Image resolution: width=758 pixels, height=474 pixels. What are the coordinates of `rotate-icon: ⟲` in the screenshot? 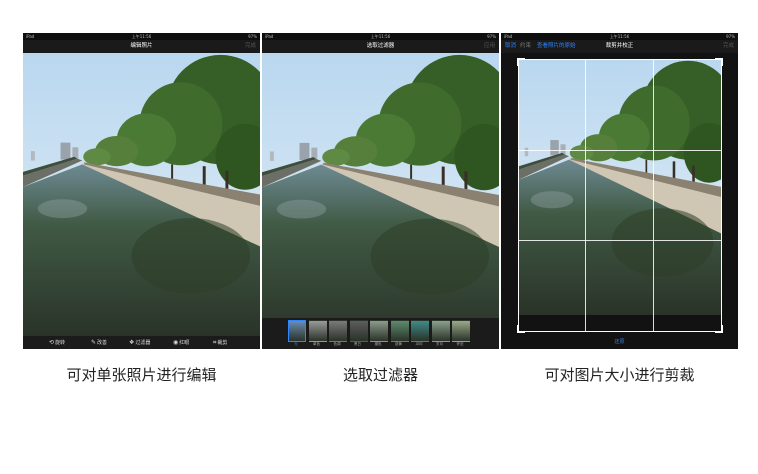 It's located at (52, 342).